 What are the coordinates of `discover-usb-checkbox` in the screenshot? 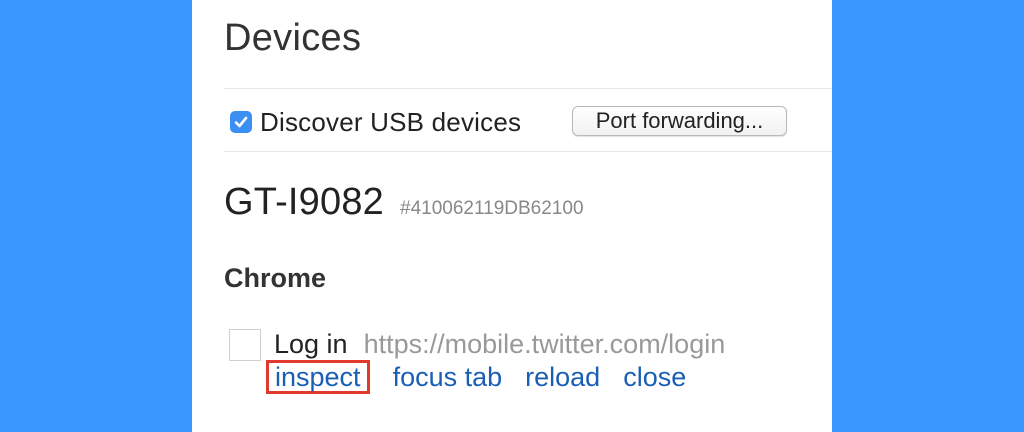 It's located at (241, 122).